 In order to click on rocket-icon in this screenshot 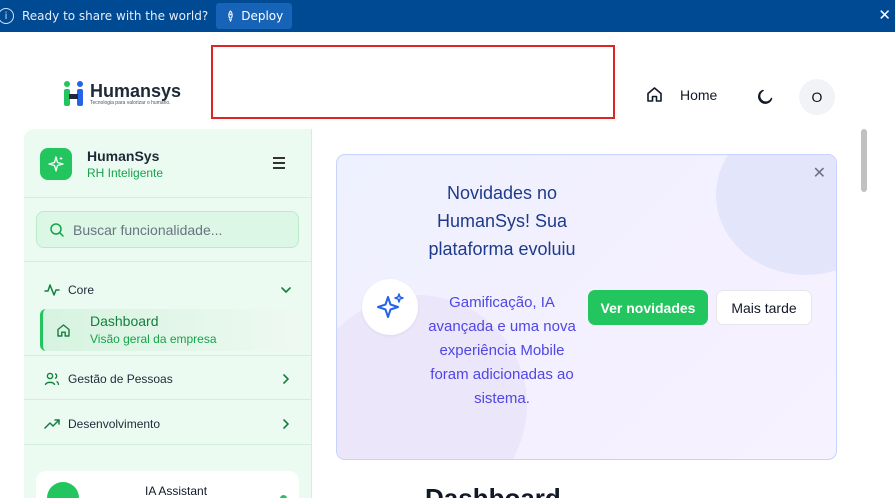, I will do `click(230, 16)`.